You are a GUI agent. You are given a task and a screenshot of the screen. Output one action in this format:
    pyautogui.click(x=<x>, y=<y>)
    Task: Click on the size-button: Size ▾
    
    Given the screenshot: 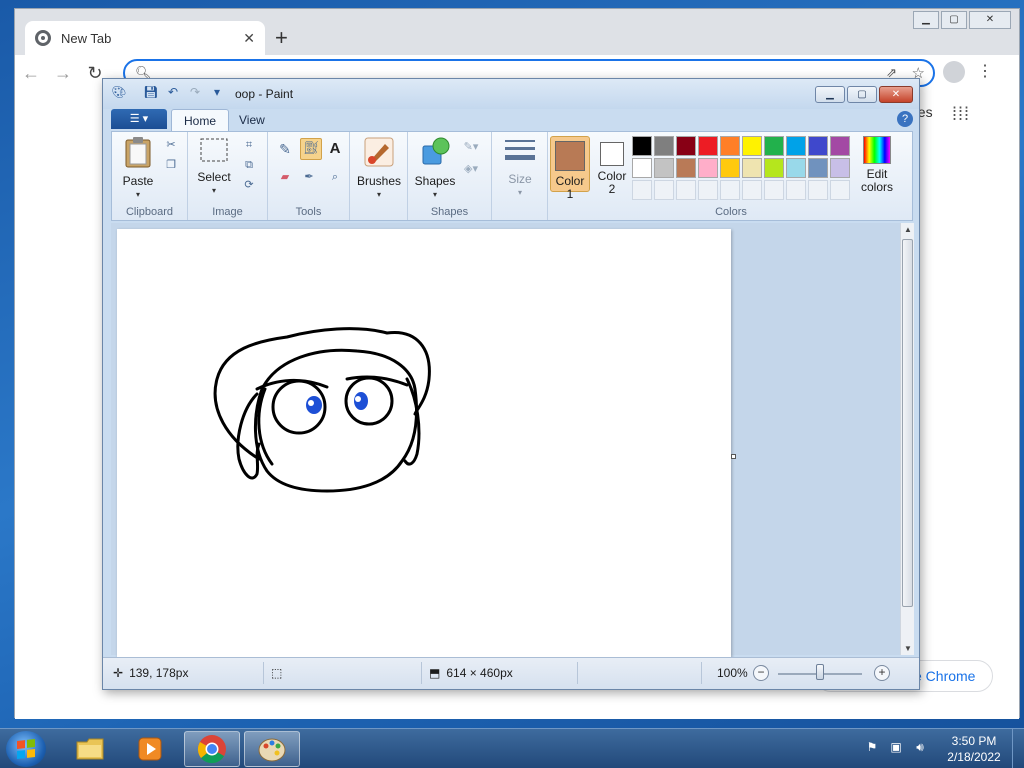 What is the action you would take?
    pyautogui.click(x=520, y=167)
    